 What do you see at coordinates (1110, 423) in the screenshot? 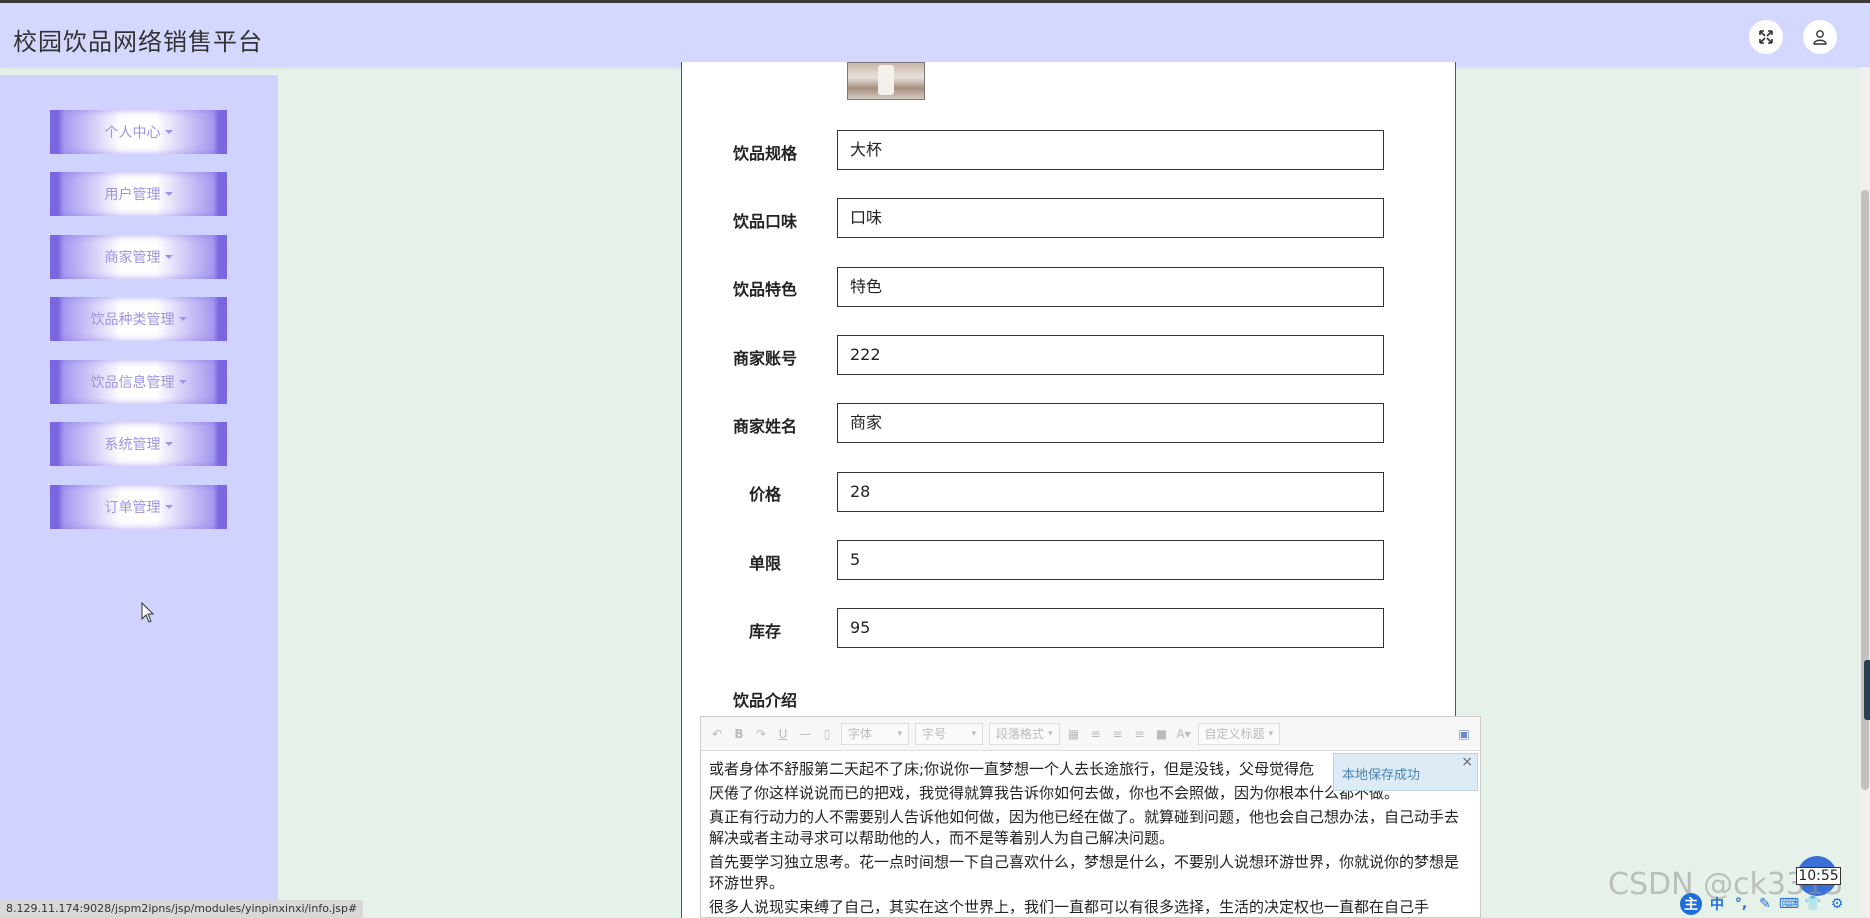
I see `merchant-name-field: 商家` at bounding box center [1110, 423].